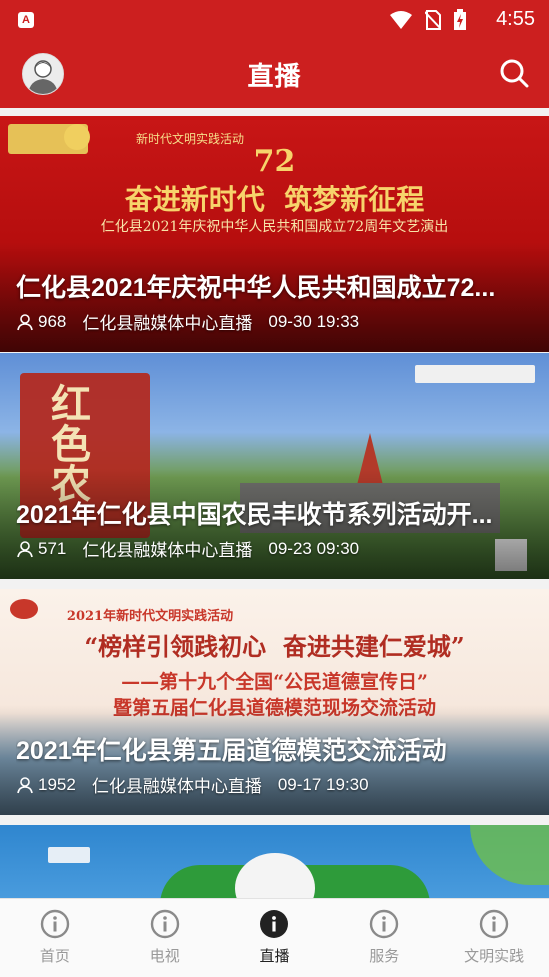 The height and width of the screenshot is (977, 549). What do you see at coordinates (274, 956) in the screenshot?
I see `tab-label: 直播` at bounding box center [274, 956].